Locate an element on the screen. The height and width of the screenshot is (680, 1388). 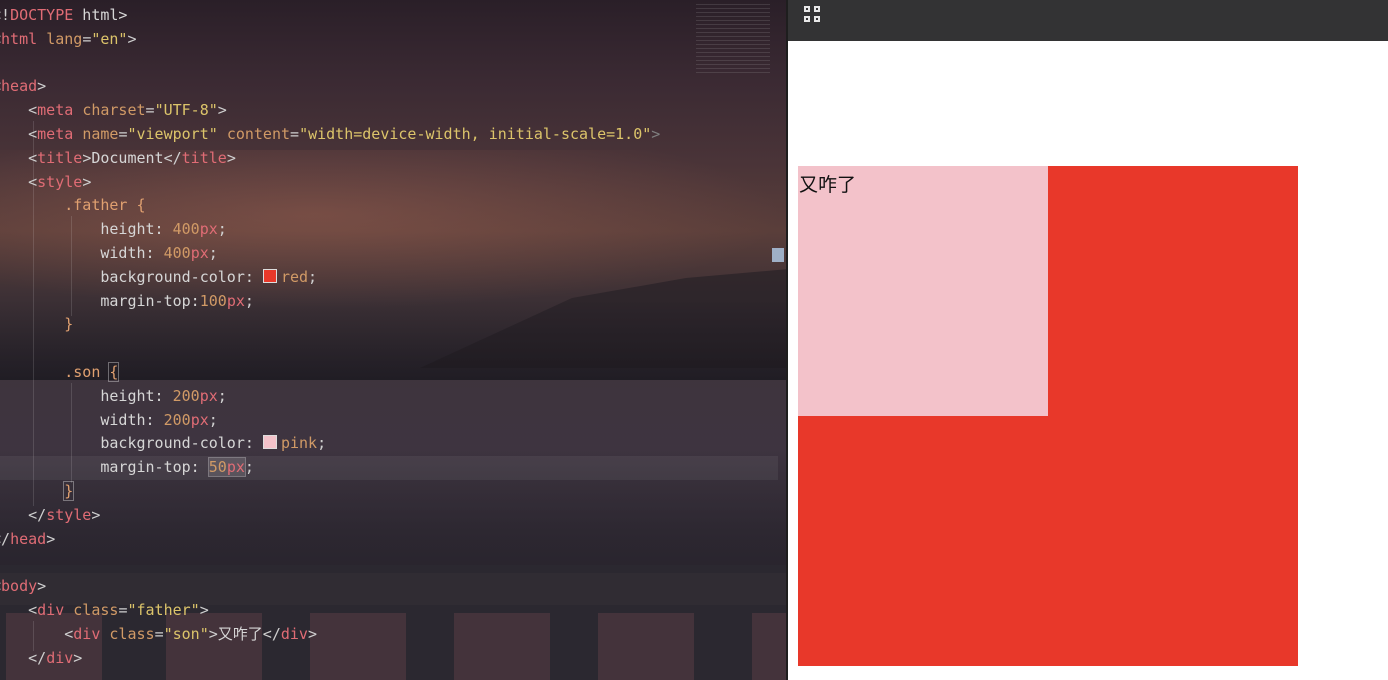
code-token: title is located at coordinates (60, 157).